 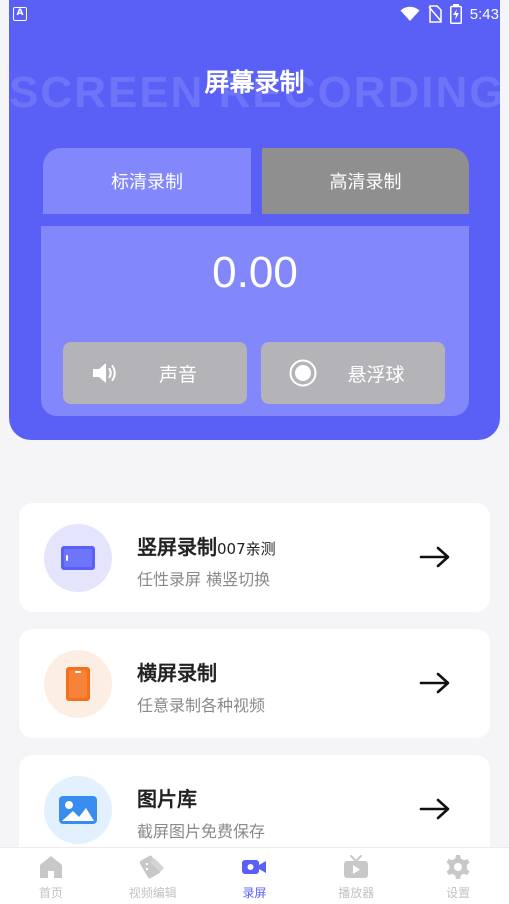 What do you see at coordinates (410, 13) in the screenshot?
I see `wifi-icon` at bounding box center [410, 13].